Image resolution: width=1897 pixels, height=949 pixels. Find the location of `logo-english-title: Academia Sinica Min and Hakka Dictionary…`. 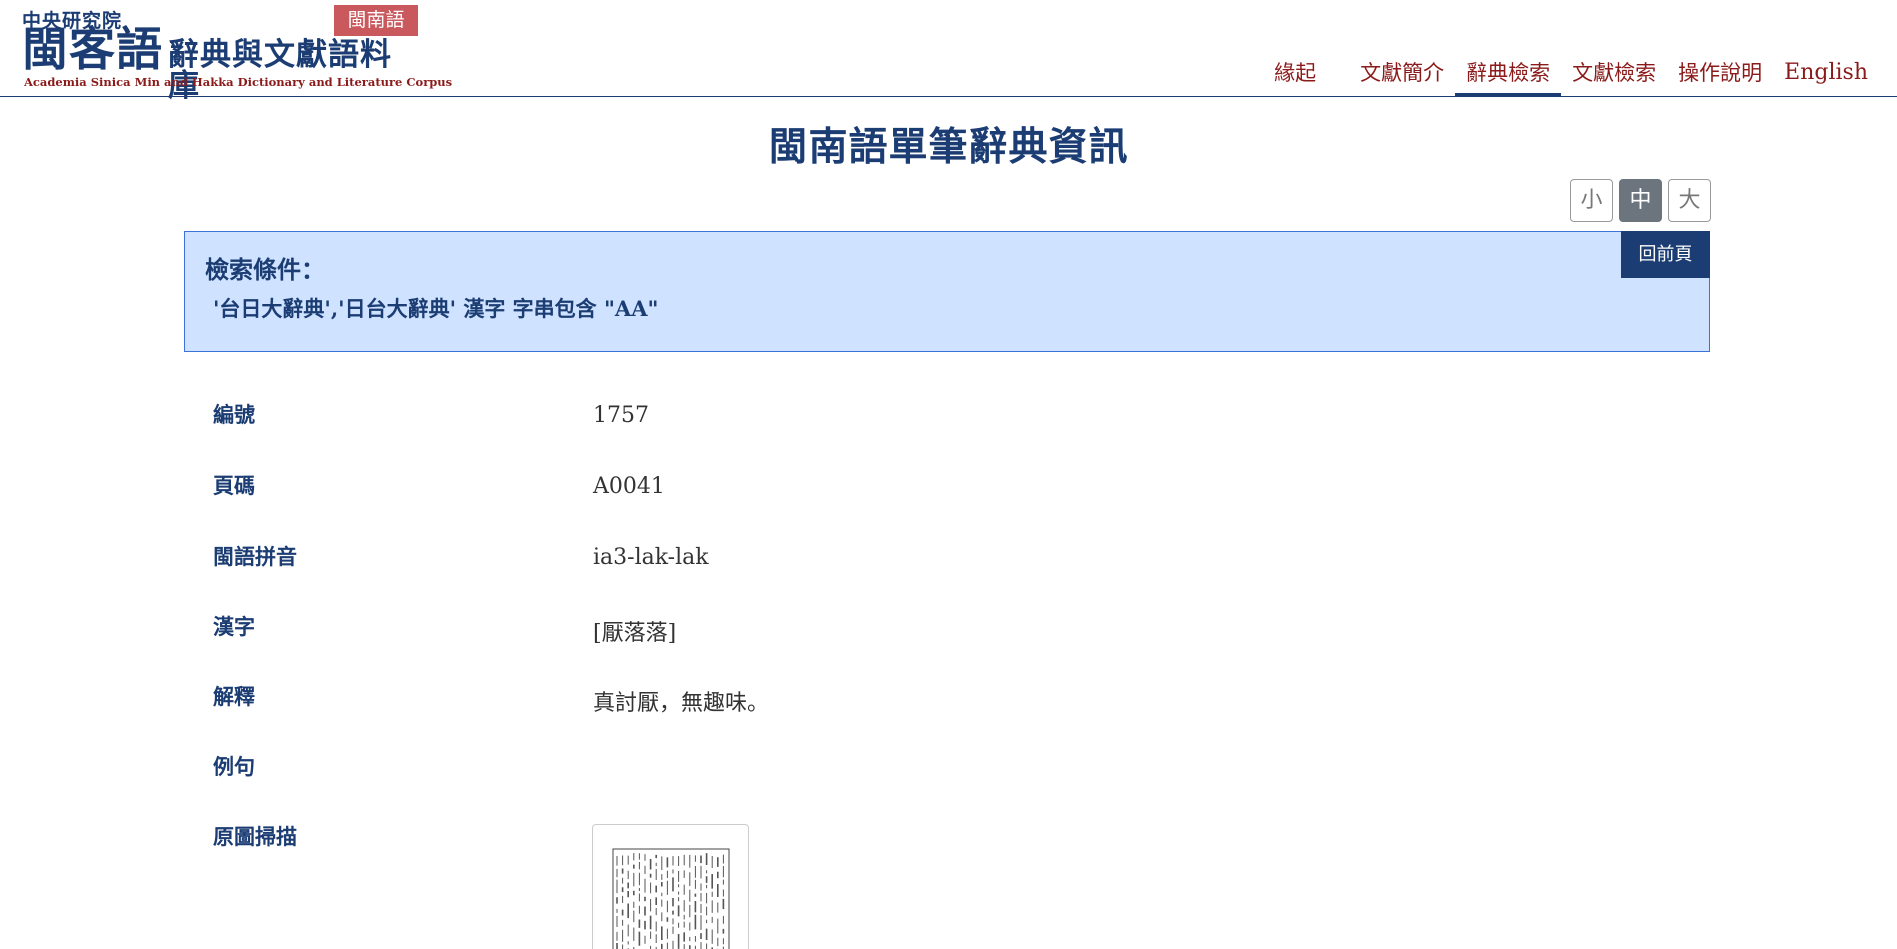

logo-english-title: Academia Sinica Min and Hakka Dictionary… is located at coordinates (238, 82).